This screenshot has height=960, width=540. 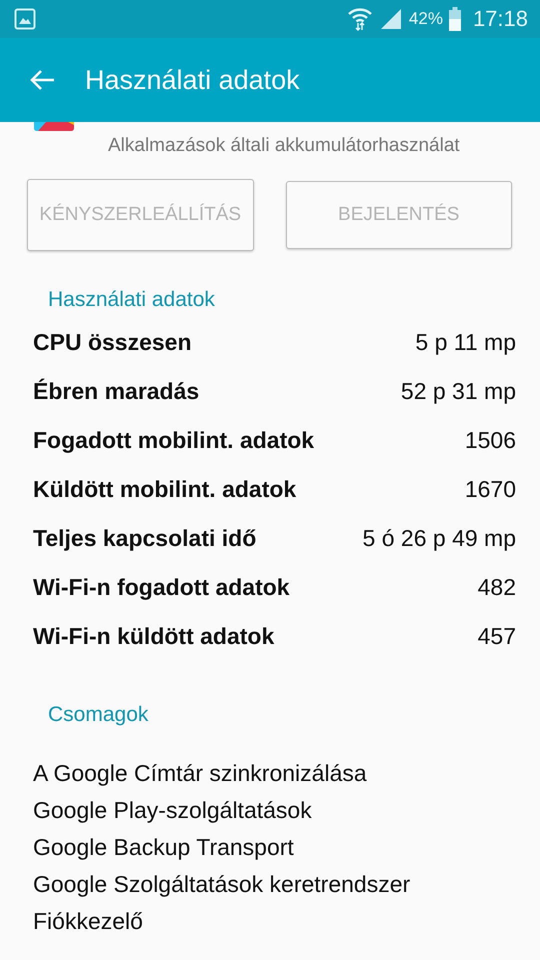 What do you see at coordinates (284, 146) in the screenshot?
I see `app-subtitle: Alkalmazások általi akkumulátorhasználat` at bounding box center [284, 146].